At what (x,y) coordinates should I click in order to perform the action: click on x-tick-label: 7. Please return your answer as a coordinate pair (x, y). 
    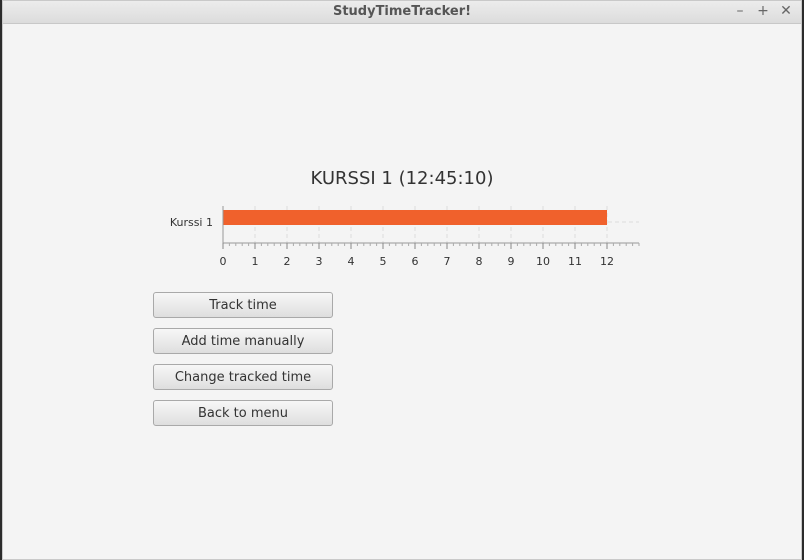
    Looking at the image, I should click on (447, 261).